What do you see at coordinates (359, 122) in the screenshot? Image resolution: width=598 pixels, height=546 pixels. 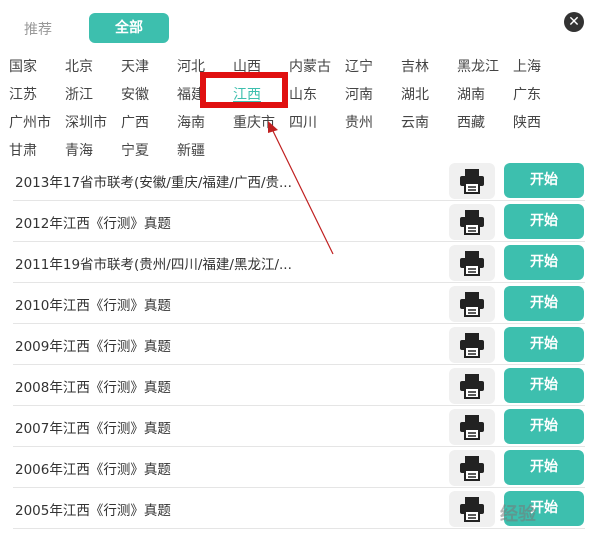 I see `province-item: 贵州` at bounding box center [359, 122].